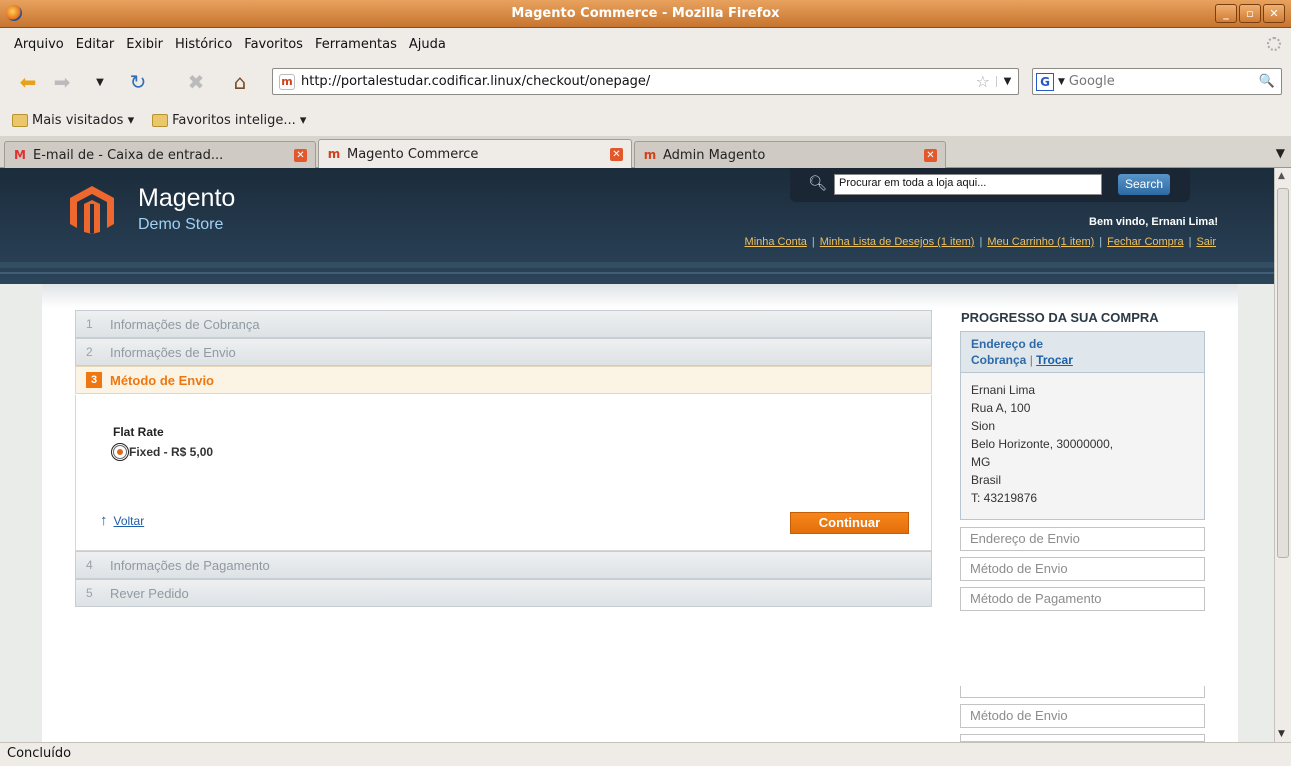 Image resolution: width=1291 pixels, height=766 pixels. I want to click on back-link: ↑ Voltar, so click(122, 520).